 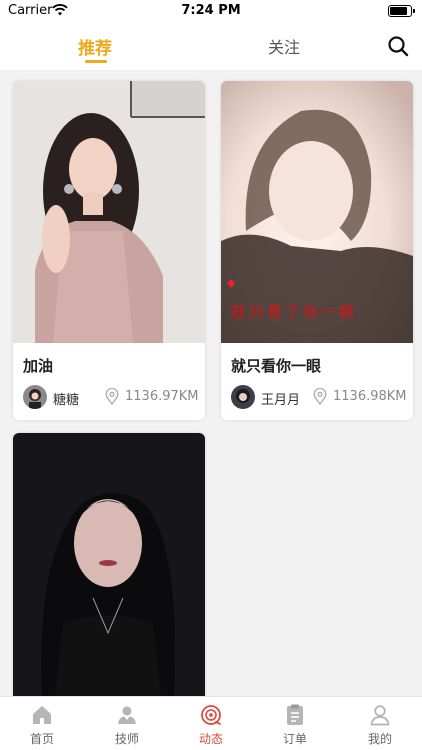 What do you see at coordinates (379, 739) in the screenshot?
I see `tab-profile-label: 我的` at bounding box center [379, 739].